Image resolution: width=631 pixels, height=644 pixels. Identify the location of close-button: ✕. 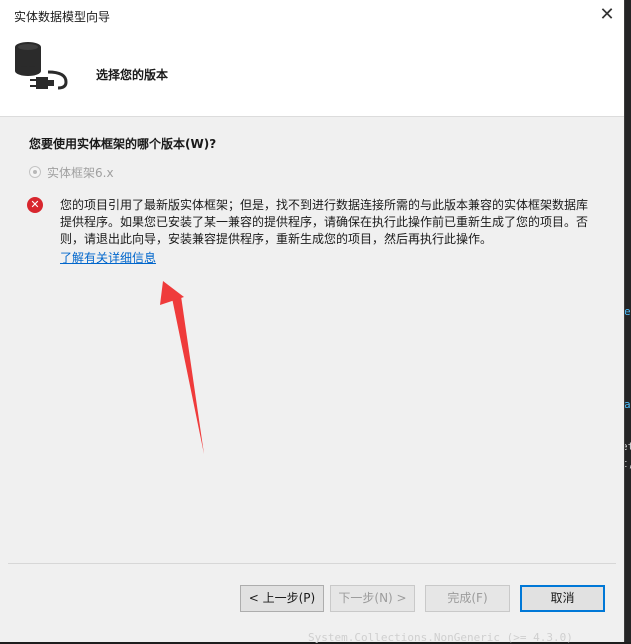
(607, 15).